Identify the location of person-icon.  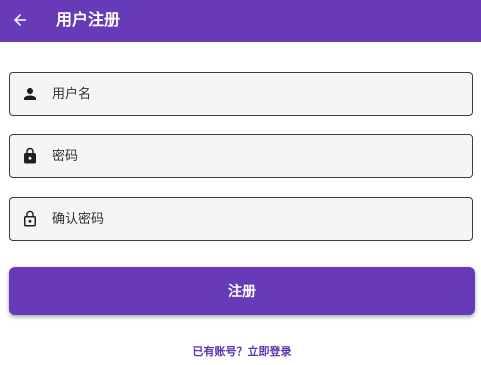
(30, 94).